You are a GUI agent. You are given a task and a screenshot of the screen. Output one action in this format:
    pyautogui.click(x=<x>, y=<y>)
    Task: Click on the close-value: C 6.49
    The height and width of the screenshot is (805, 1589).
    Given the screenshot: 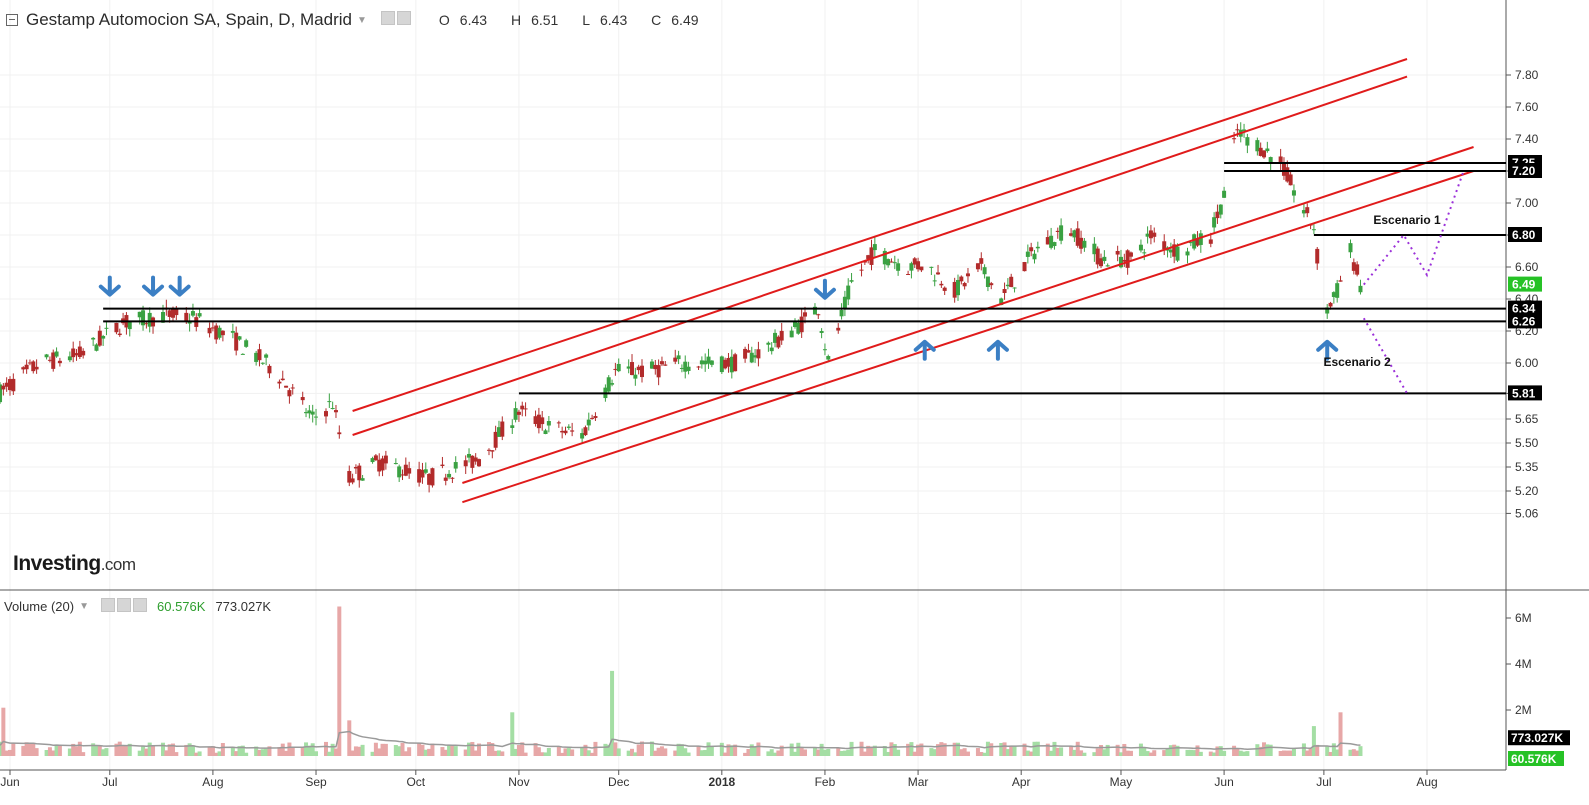 What is the action you would take?
    pyautogui.click(x=675, y=20)
    